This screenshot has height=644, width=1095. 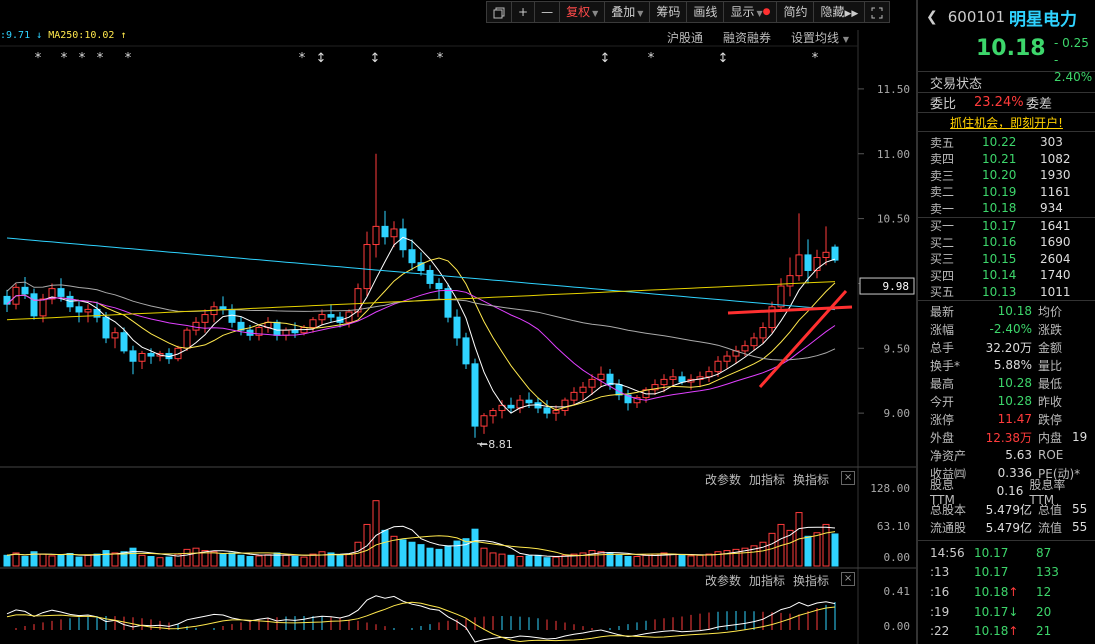 What do you see at coordinates (811, 479) in the screenshot?
I see `volume-switch-indicator-button: 换指标` at bounding box center [811, 479].